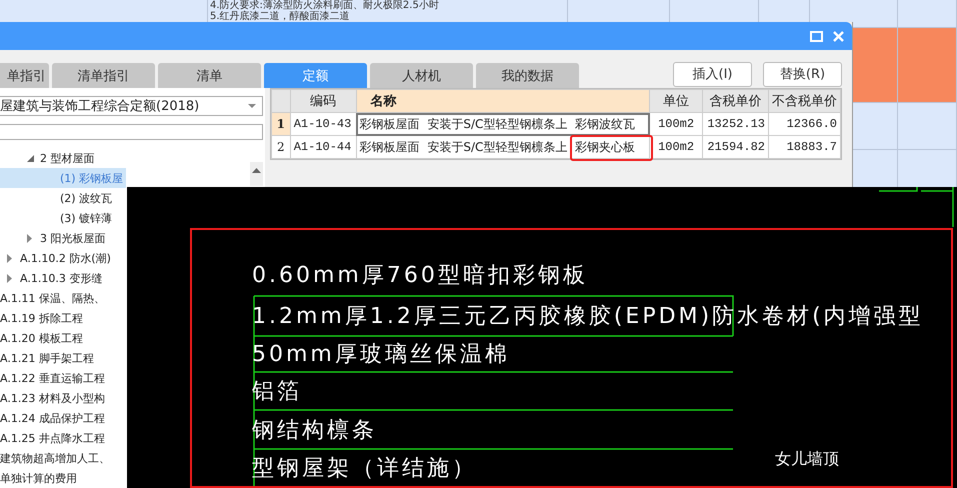 This screenshot has height=488, width=957. Describe the element at coordinates (804, 147) in the screenshot. I see `table-cell: 18883.7` at that location.